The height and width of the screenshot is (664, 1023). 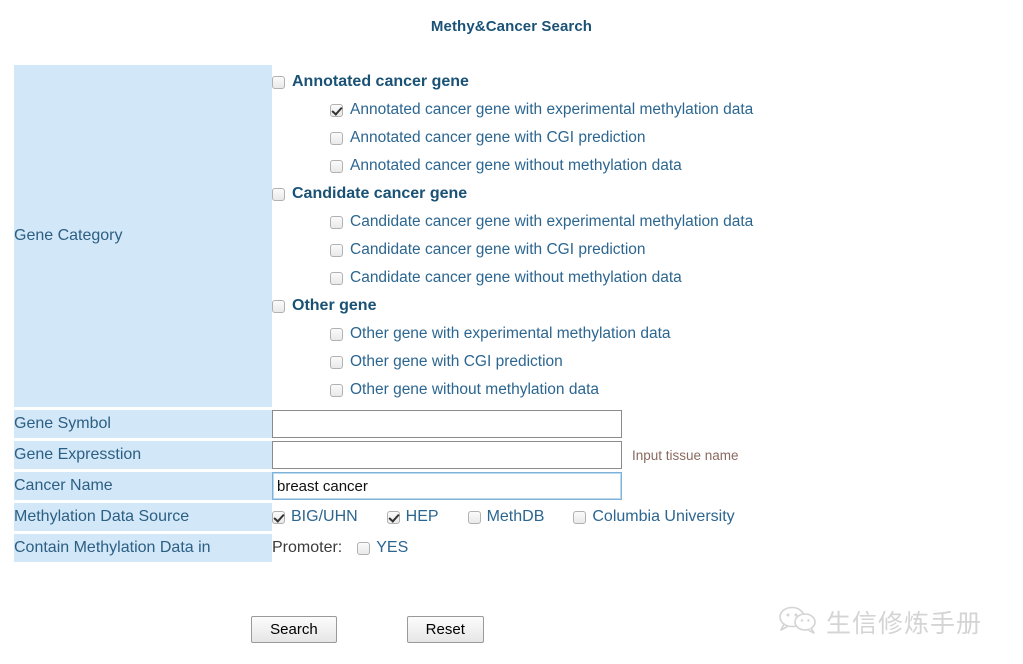 What do you see at coordinates (445, 629) in the screenshot?
I see `reset-button: Reset` at bounding box center [445, 629].